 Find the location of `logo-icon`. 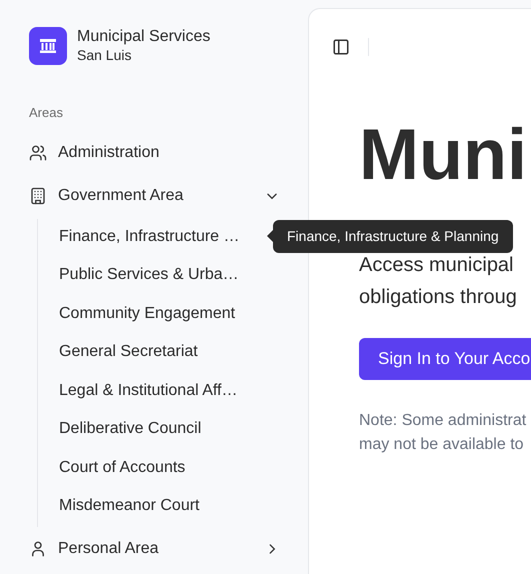

logo-icon is located at coordinates (48, 46).